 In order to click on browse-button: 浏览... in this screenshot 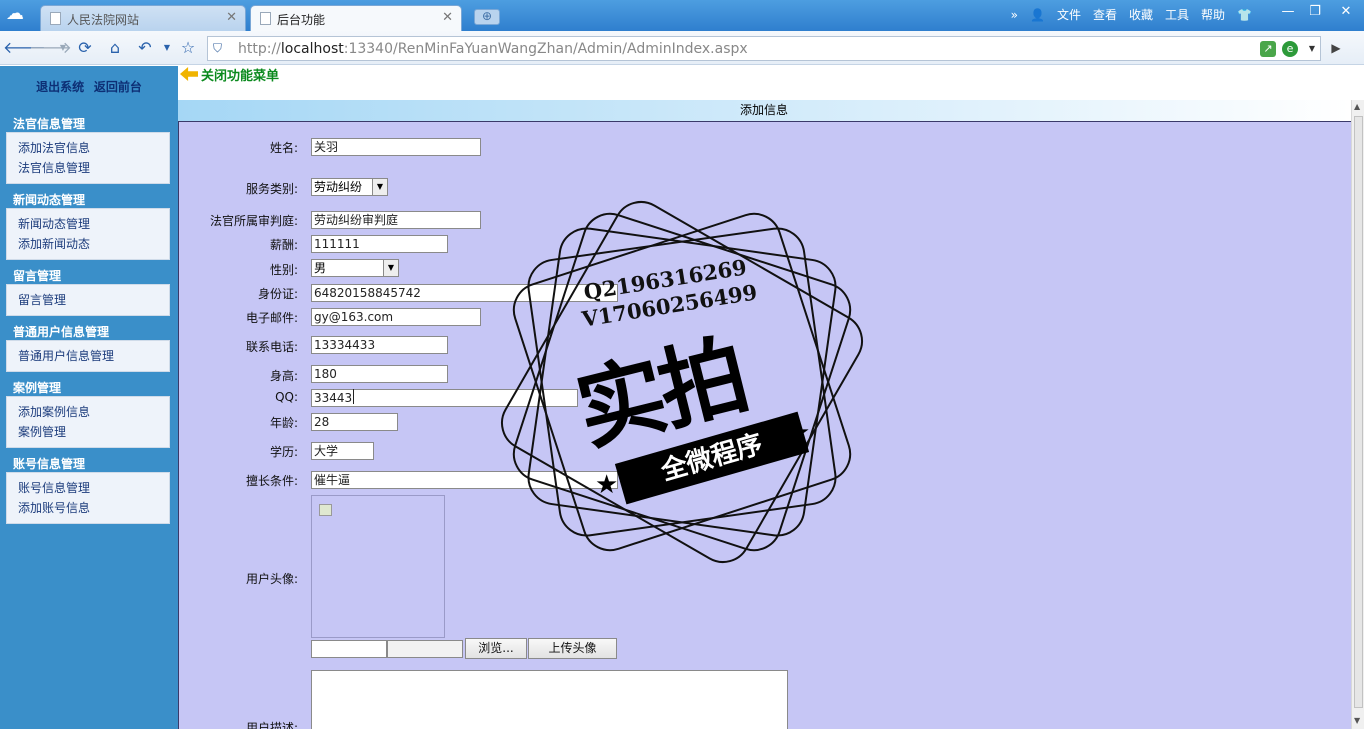, I will do `click(496, 648)`.